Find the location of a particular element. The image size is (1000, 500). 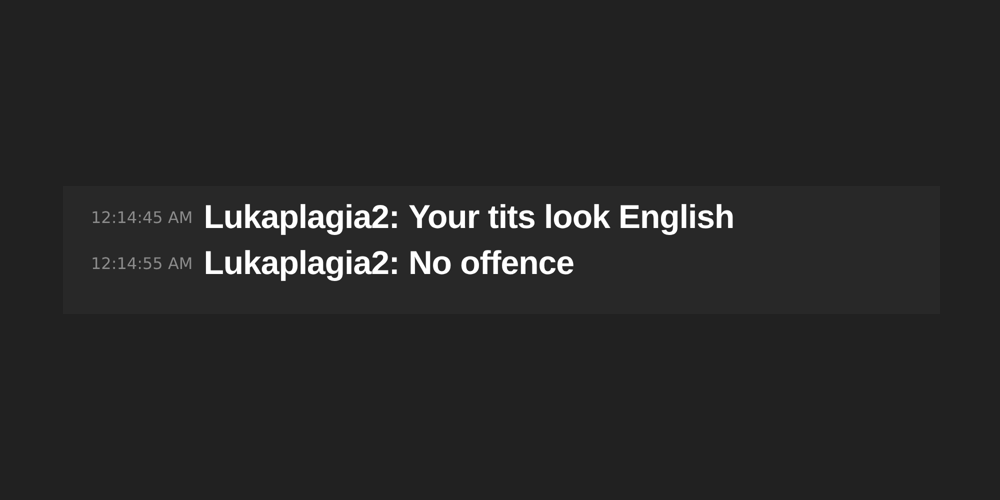

message-text: No offence is located at coordinates (491, 263).